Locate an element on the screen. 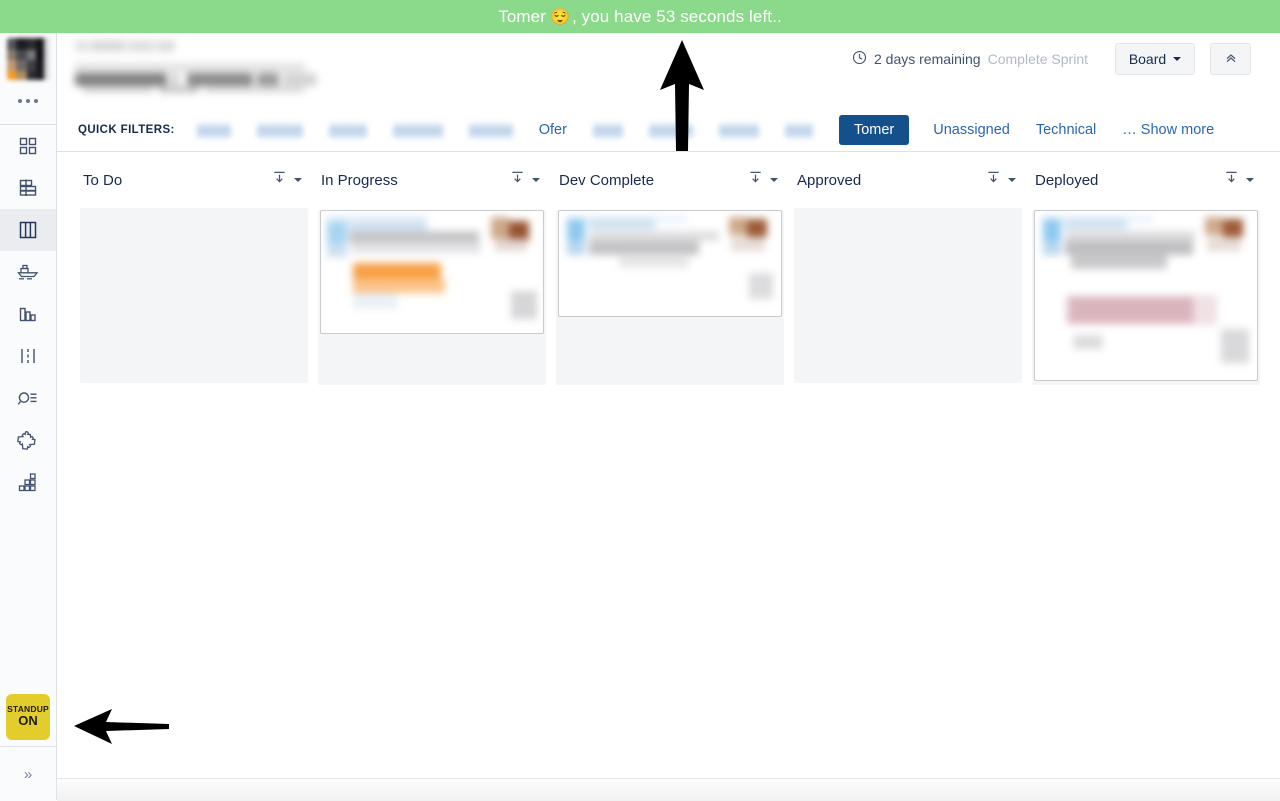 This screenshot has height=801, width=1280. sidebar-item-reports is located at coordinates (28, 314).